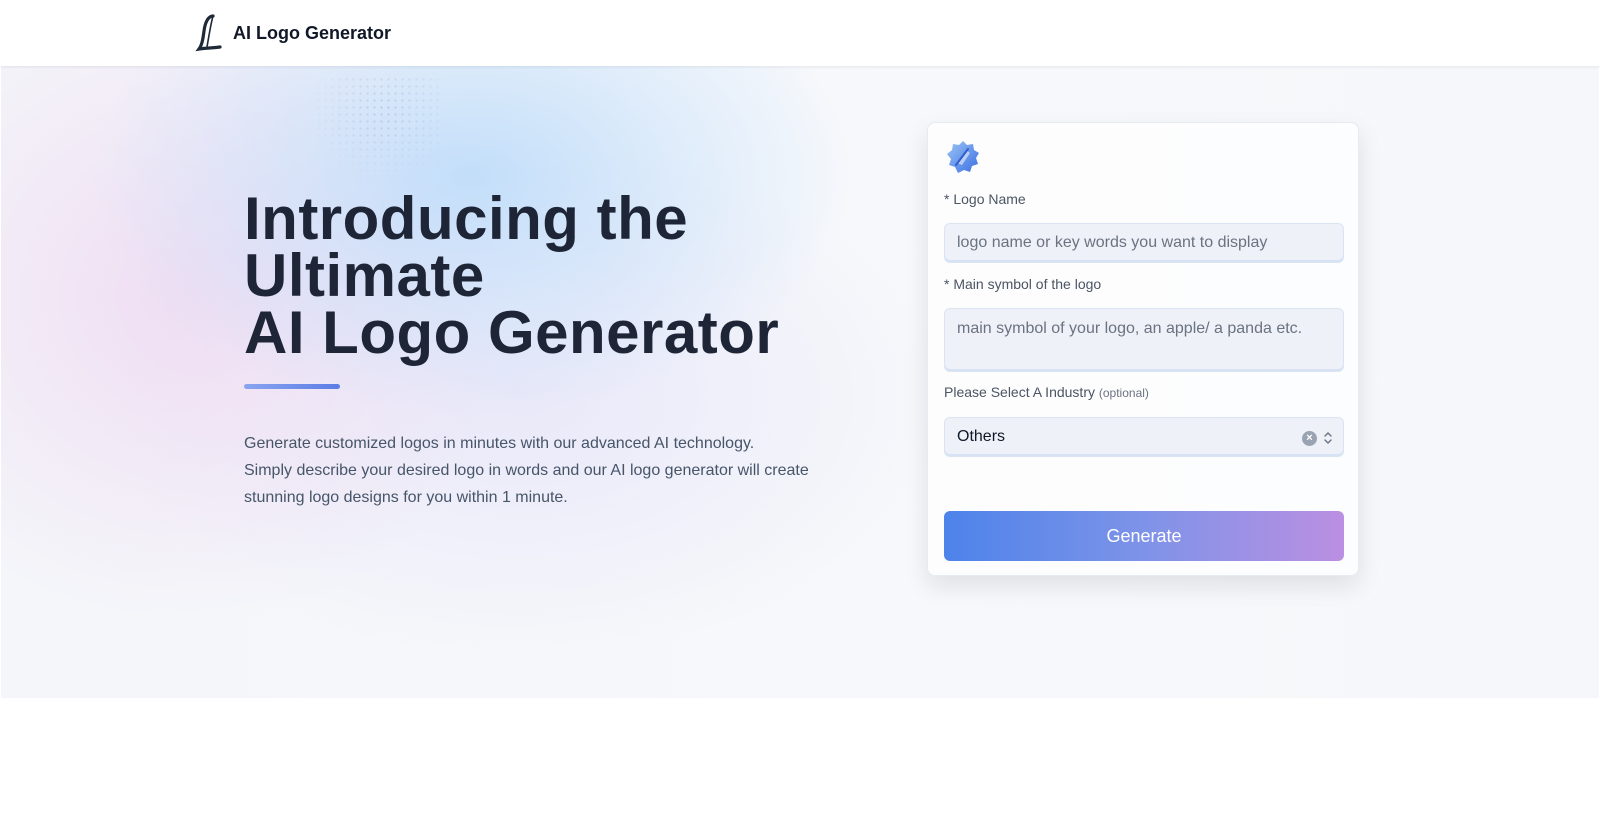 The image size is (1600, 834). Describe the element at coordinates (981, 436) in the screenshot. I see `industry-selected-value: Others` at that location.